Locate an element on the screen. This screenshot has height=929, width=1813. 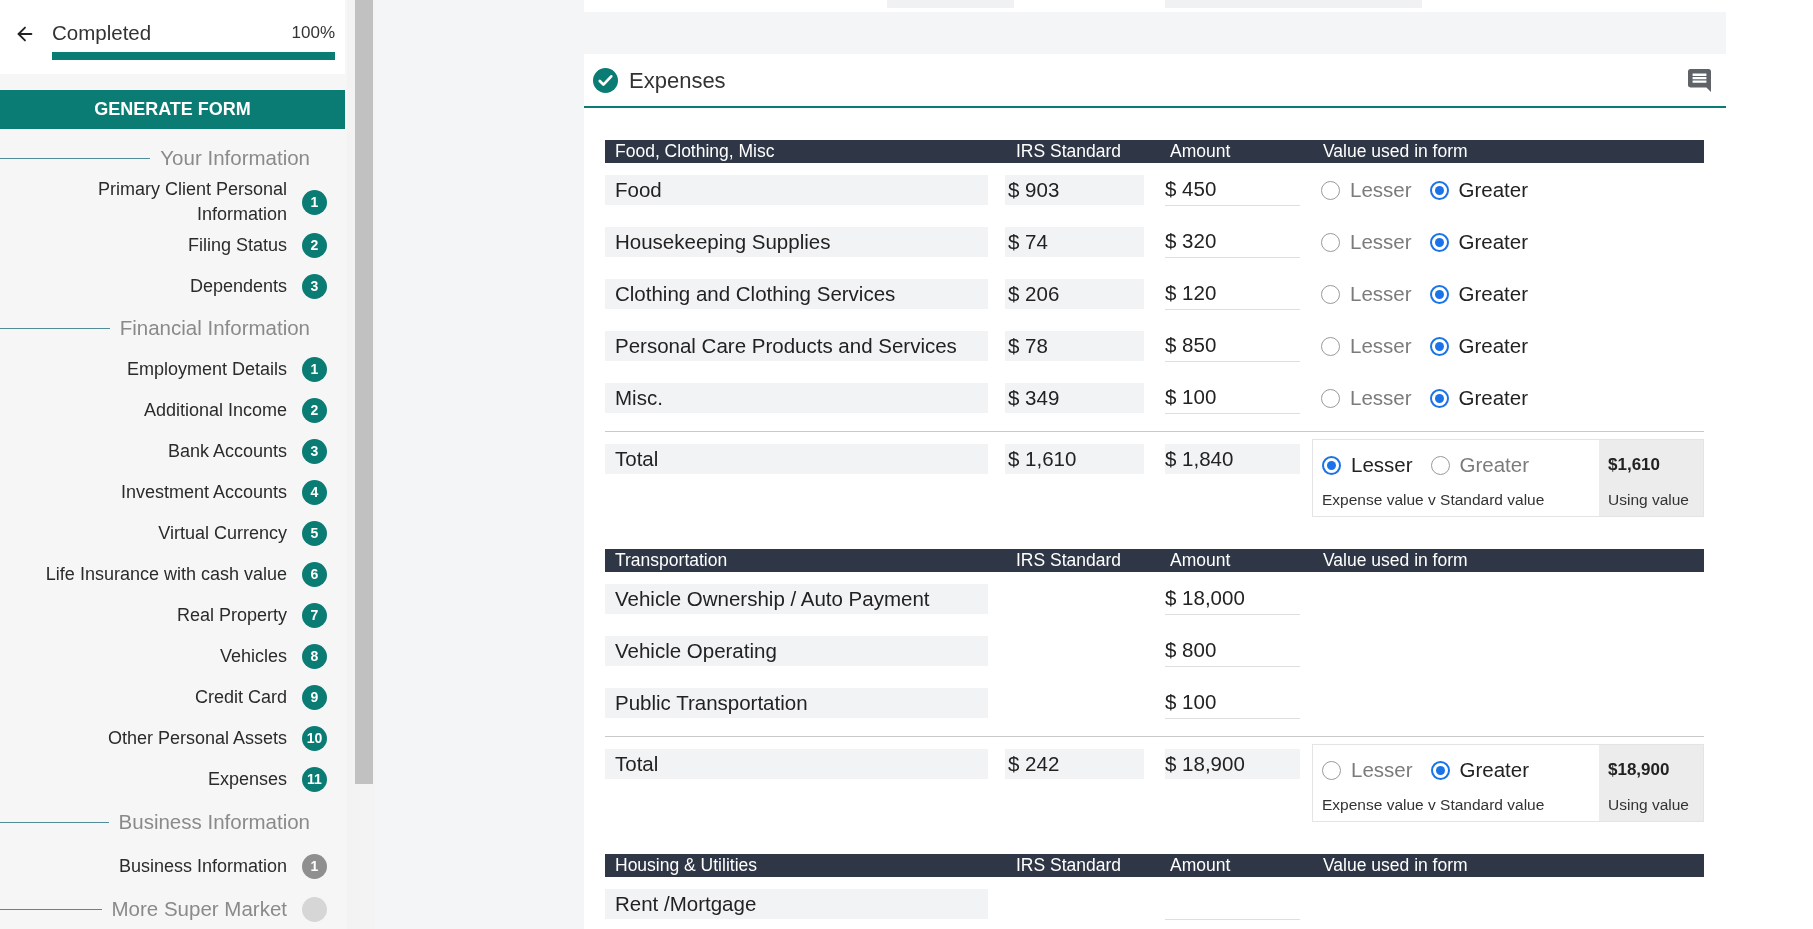
step-number-badge: 10 is located at coordinates (314, 738).